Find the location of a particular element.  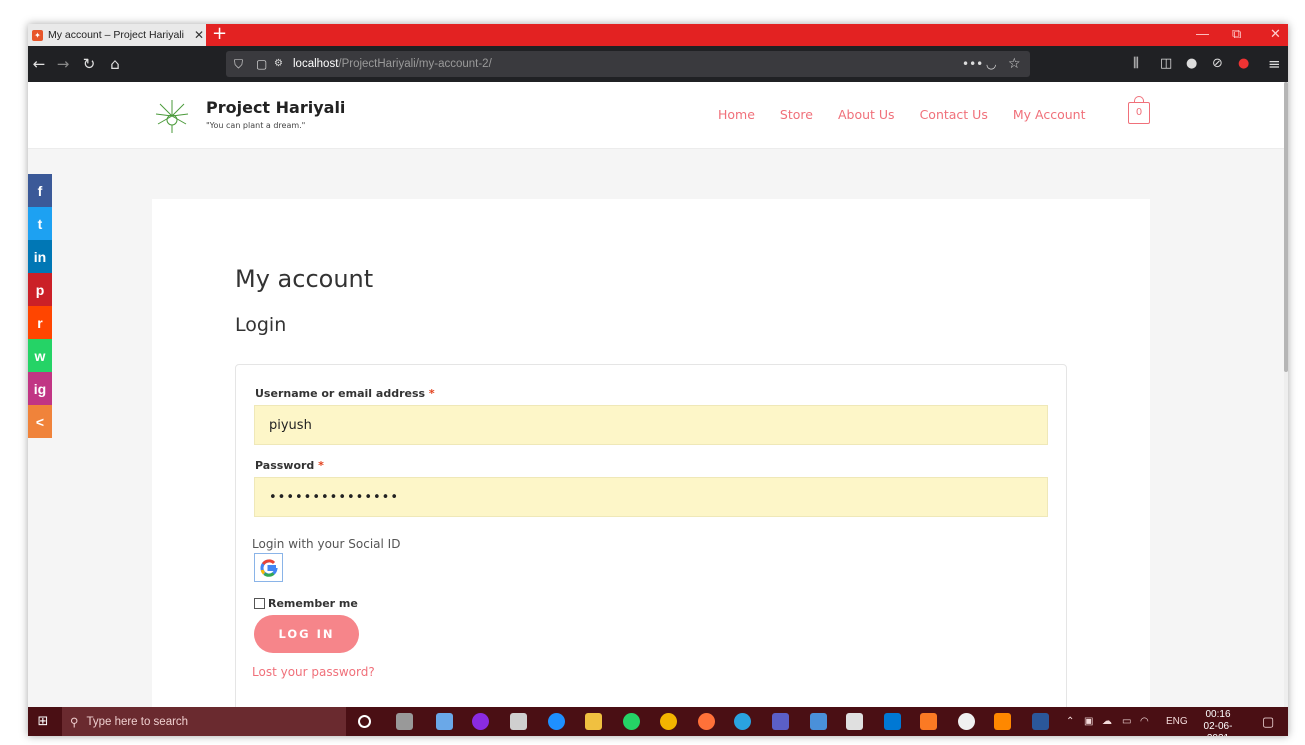

menu-about-us: About Us is located at coordinates (866, 114).